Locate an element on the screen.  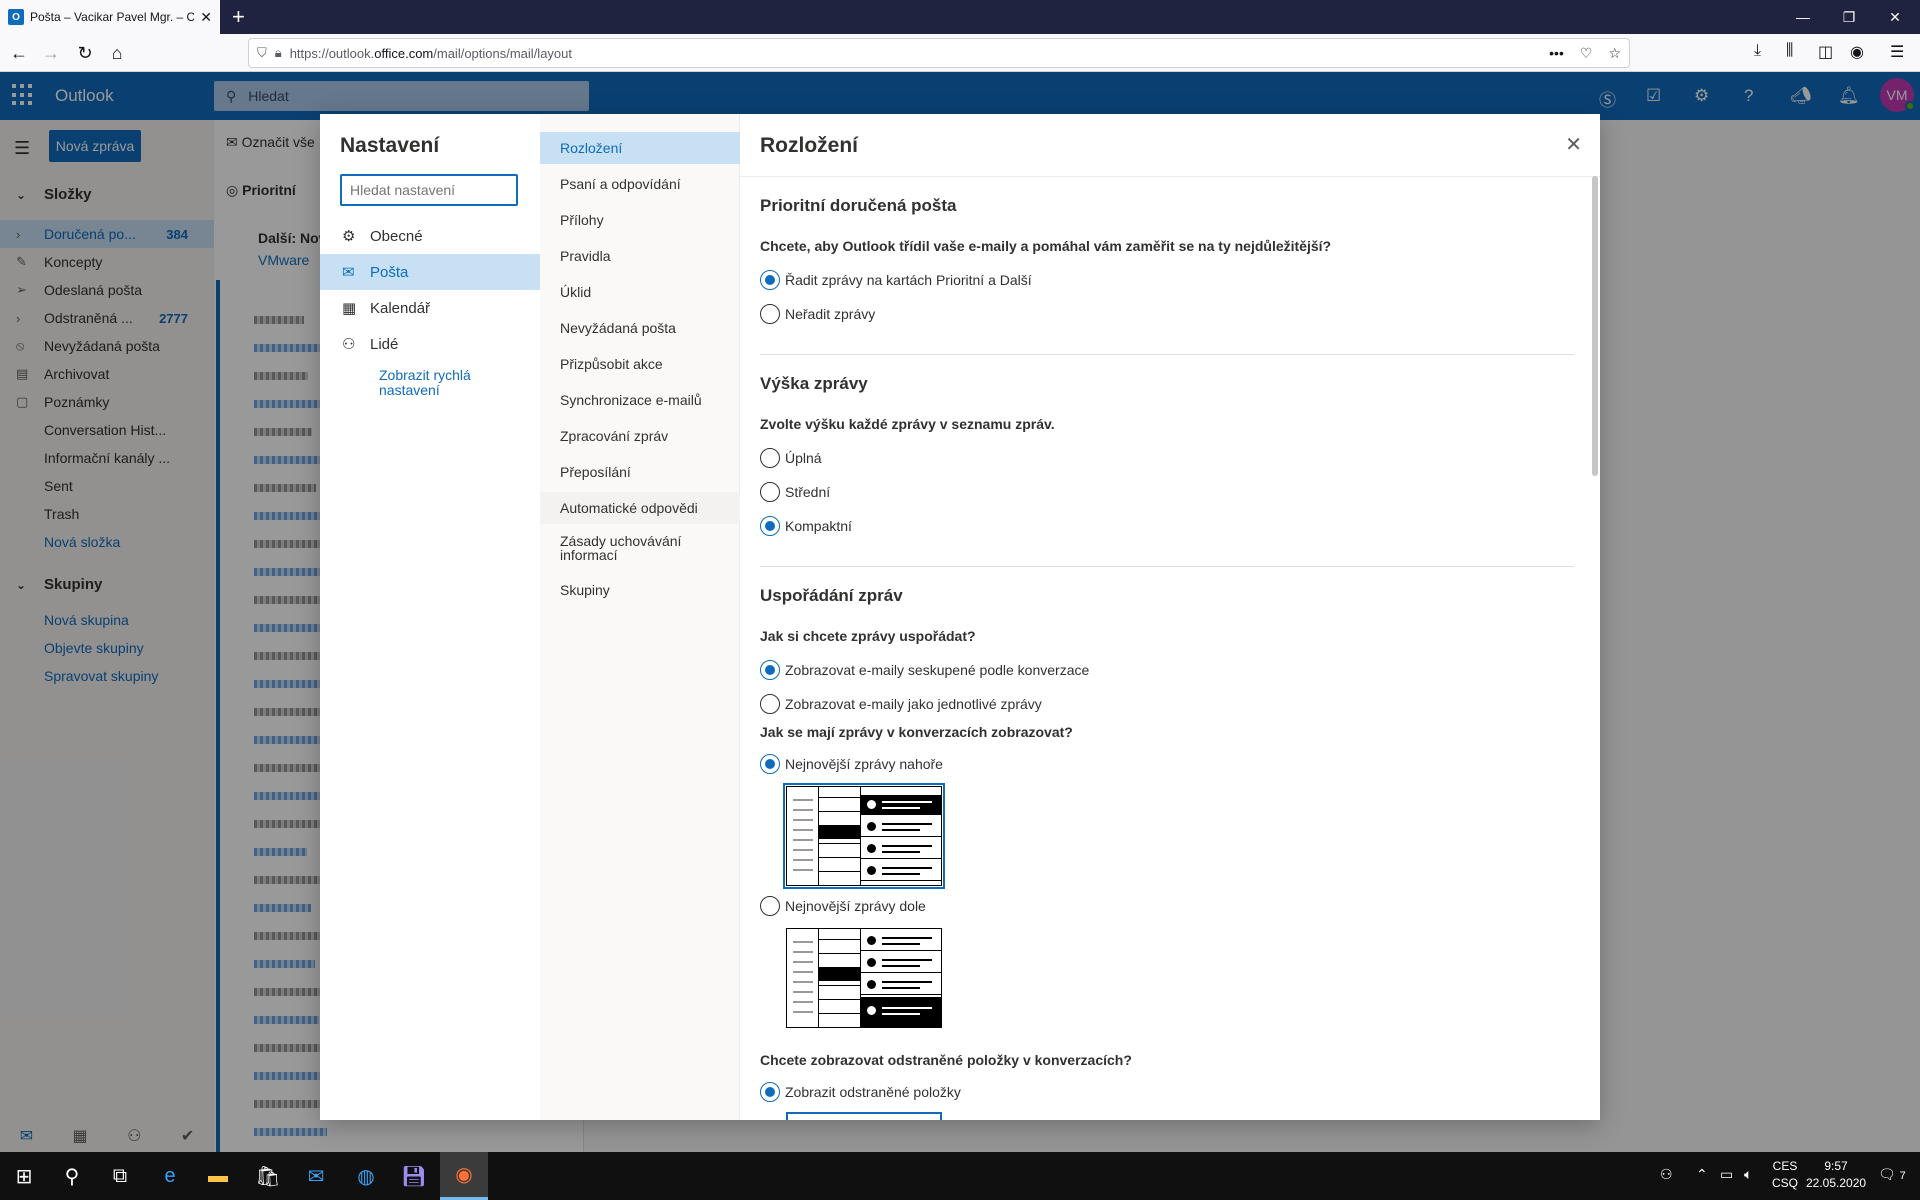
firefox-icon: ◉ is located at coordinates (464, 1176).